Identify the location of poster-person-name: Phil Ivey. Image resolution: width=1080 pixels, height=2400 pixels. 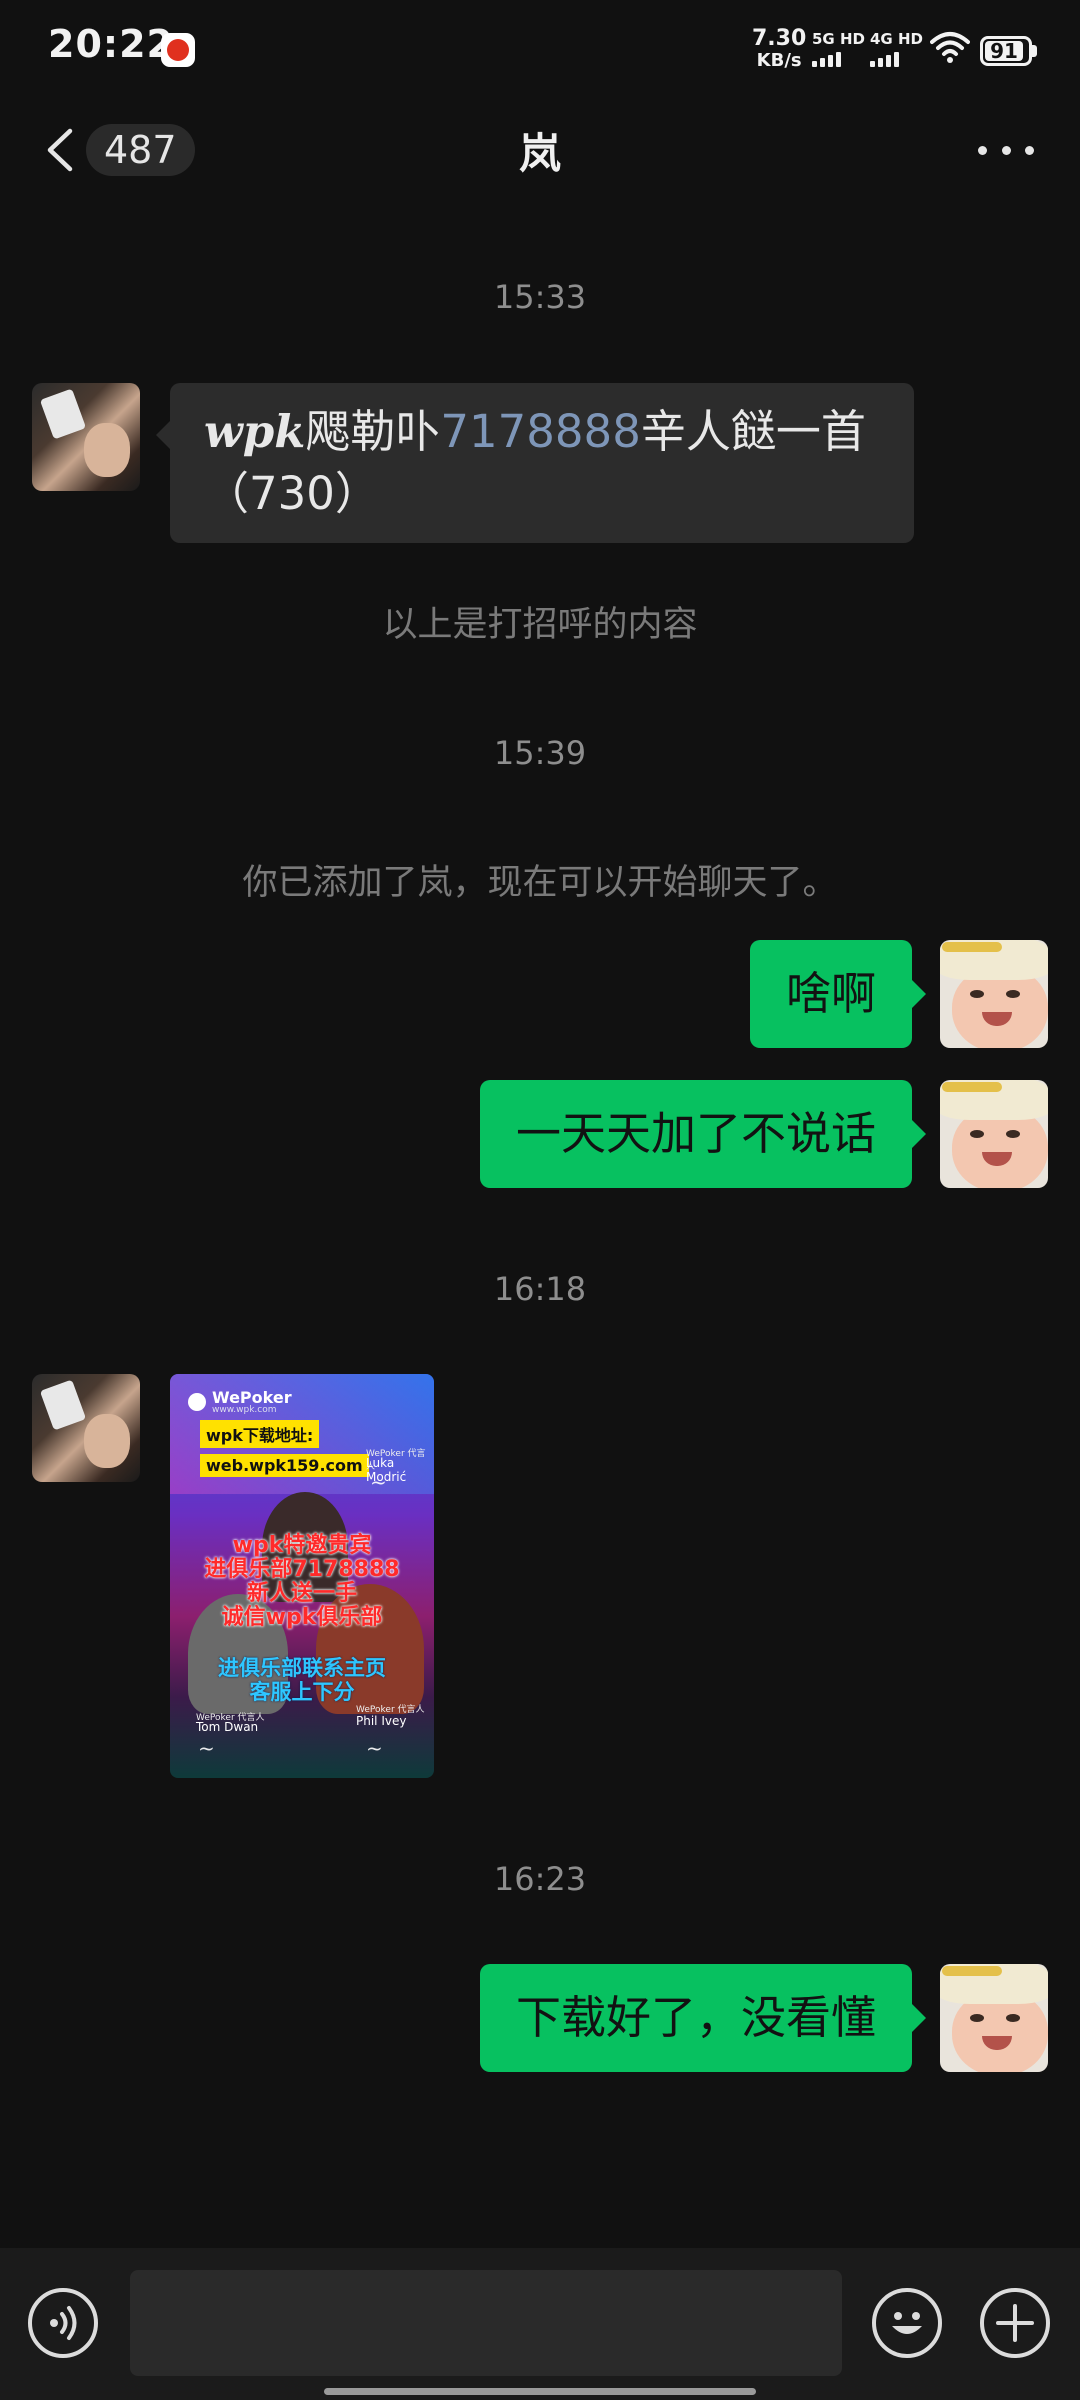
(381, 1721).